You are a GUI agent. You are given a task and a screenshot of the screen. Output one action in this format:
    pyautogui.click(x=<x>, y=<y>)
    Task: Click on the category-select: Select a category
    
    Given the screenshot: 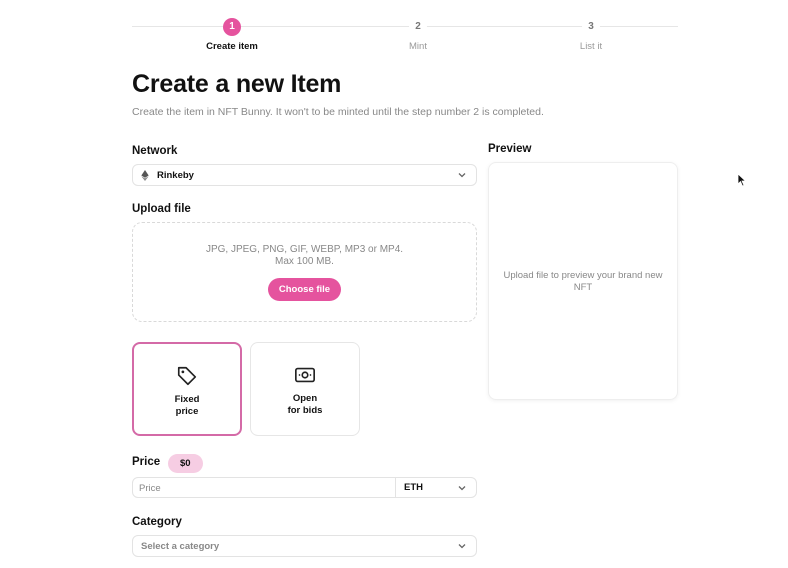 What is the action you would take?
    pyautogui.click(x=304, y=546)
    